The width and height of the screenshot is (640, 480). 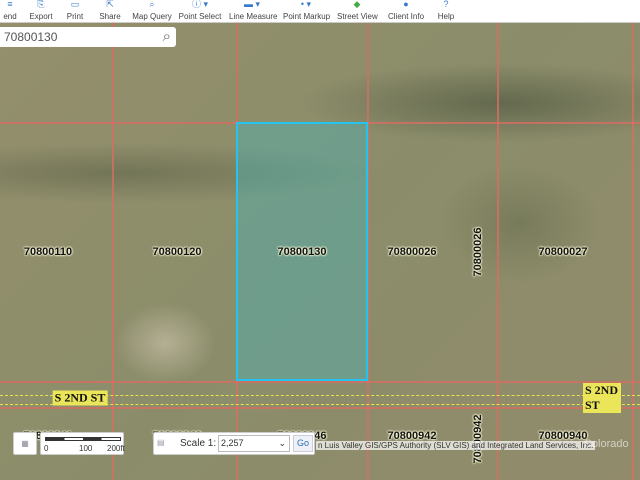 What do you see at coordinates (46, 448) in the screenshot?
I see `scale-tick: 0` at bounding box center [46, 448].